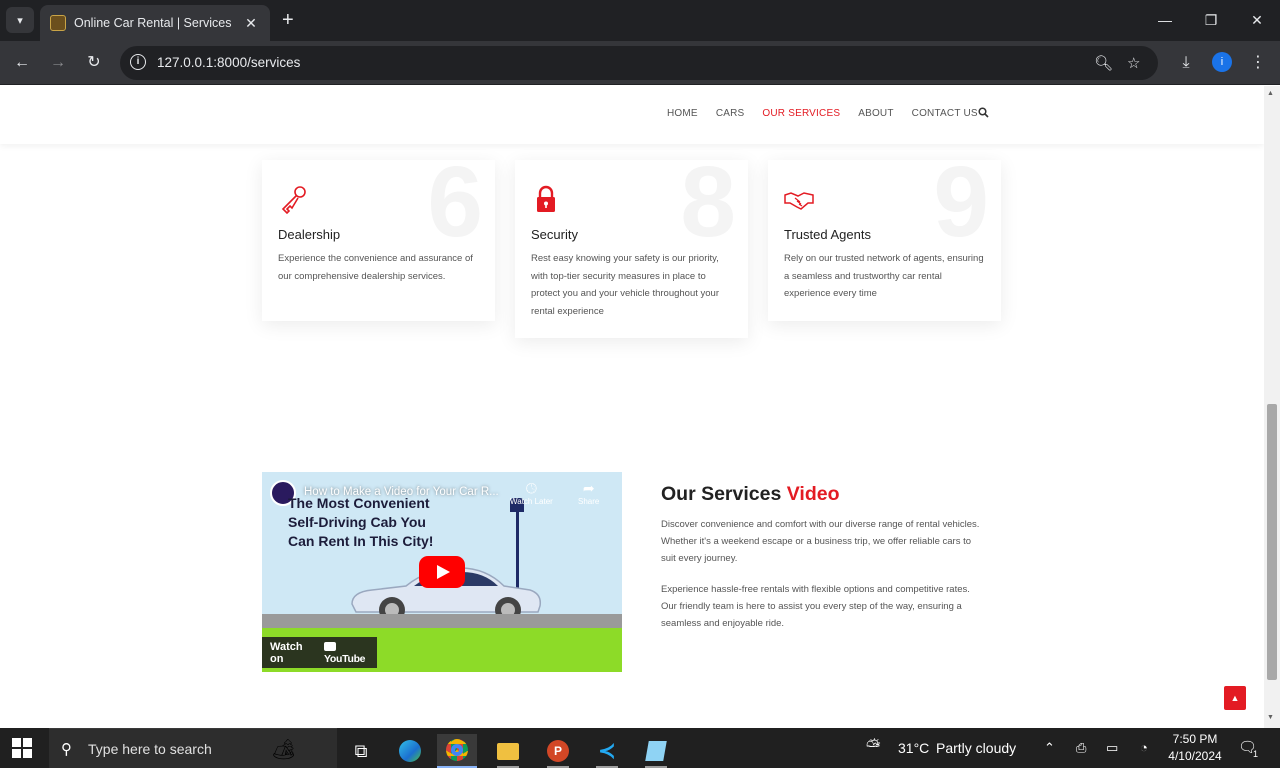 The width and height of the screenshot is (1280, 768). What do you see at coordinates (455, 202) in the screenshot?
I see `card-number: 6` at bounding box center [455, 202].